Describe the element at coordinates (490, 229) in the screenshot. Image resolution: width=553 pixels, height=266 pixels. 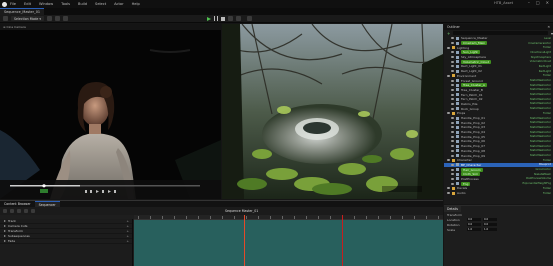
I see `scale-y-field: 1.0` at that location.